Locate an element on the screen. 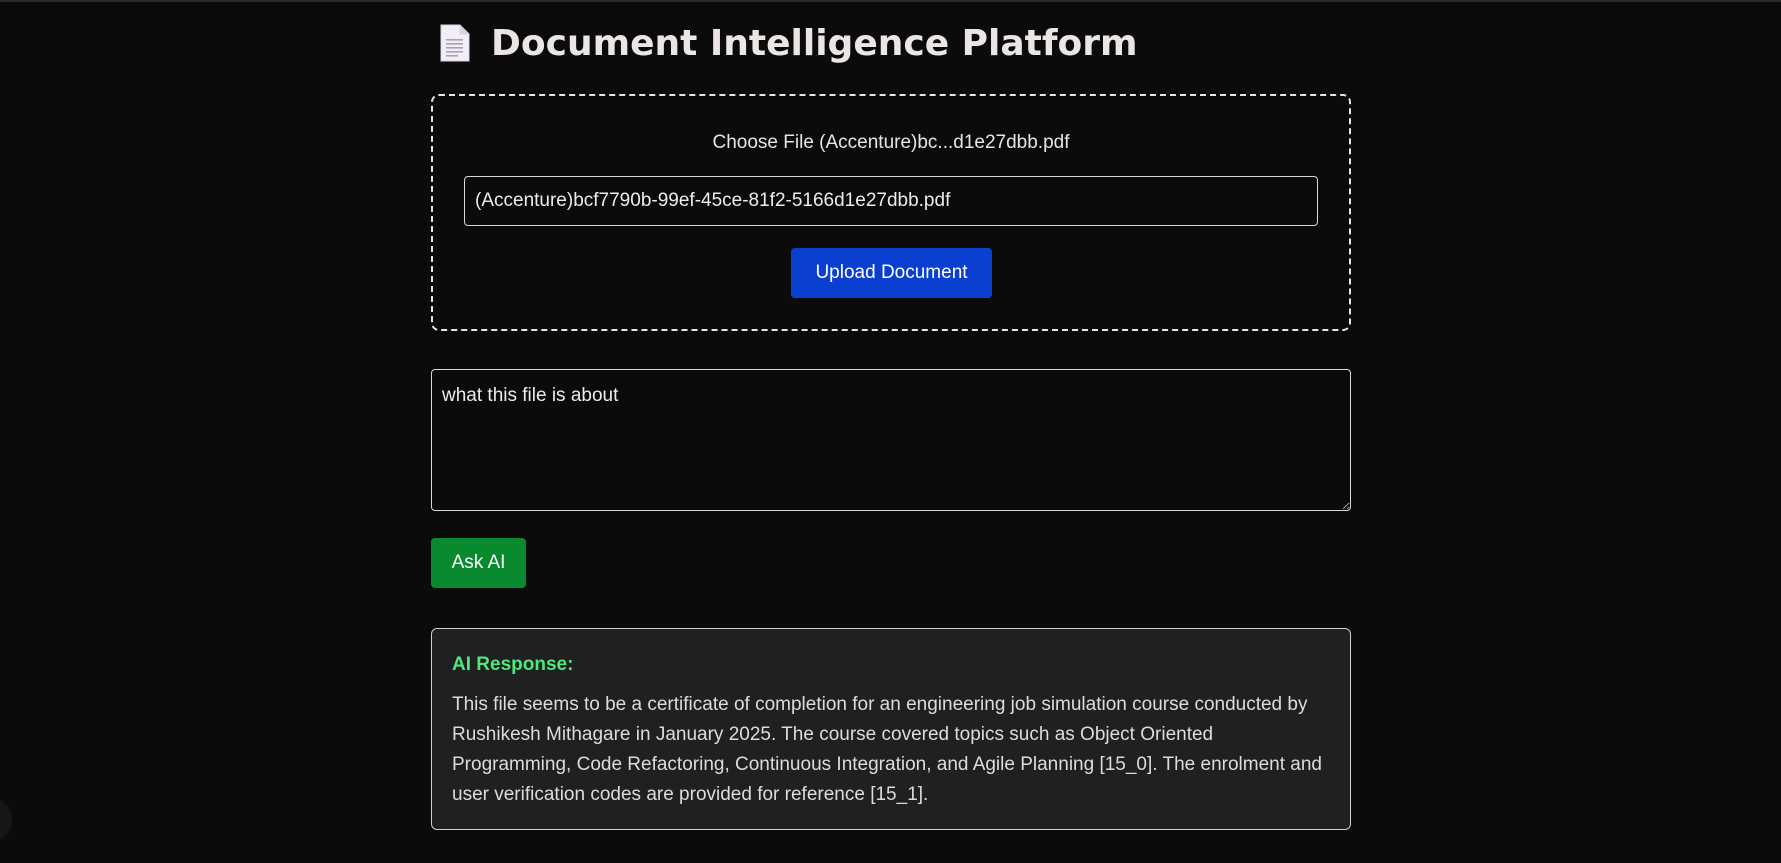 The height and width of the screenshot is (863, 1781). question-textarea: what this file is about is located at coordinates (891, 440).